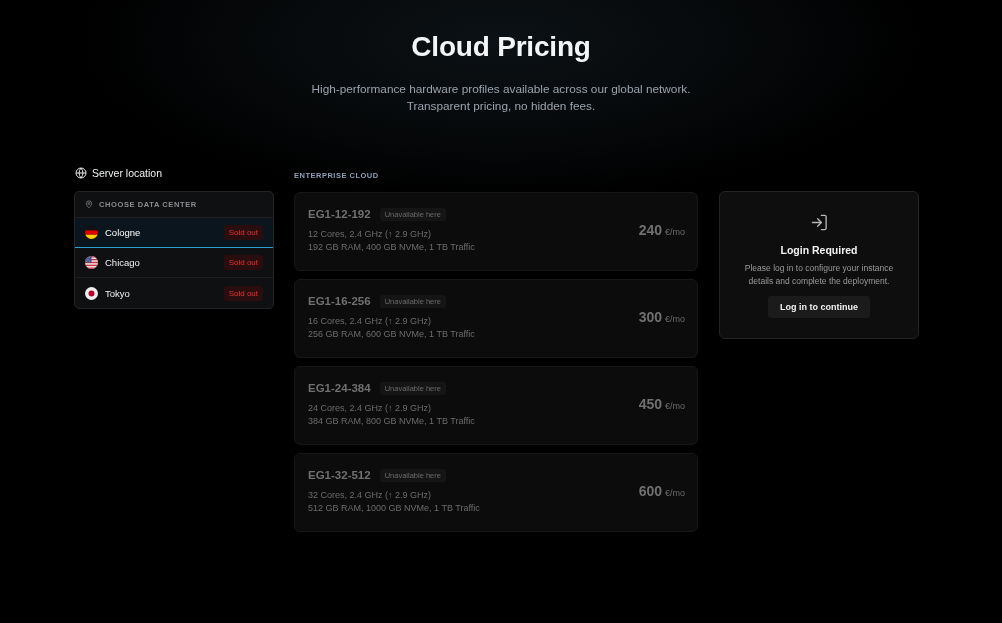  Describe the element at coordinates (370, 408) in the screenshot. I see `spec-text: 24 Cores, 2.4 GHz (↑ 2.9 GHz)` at that location.